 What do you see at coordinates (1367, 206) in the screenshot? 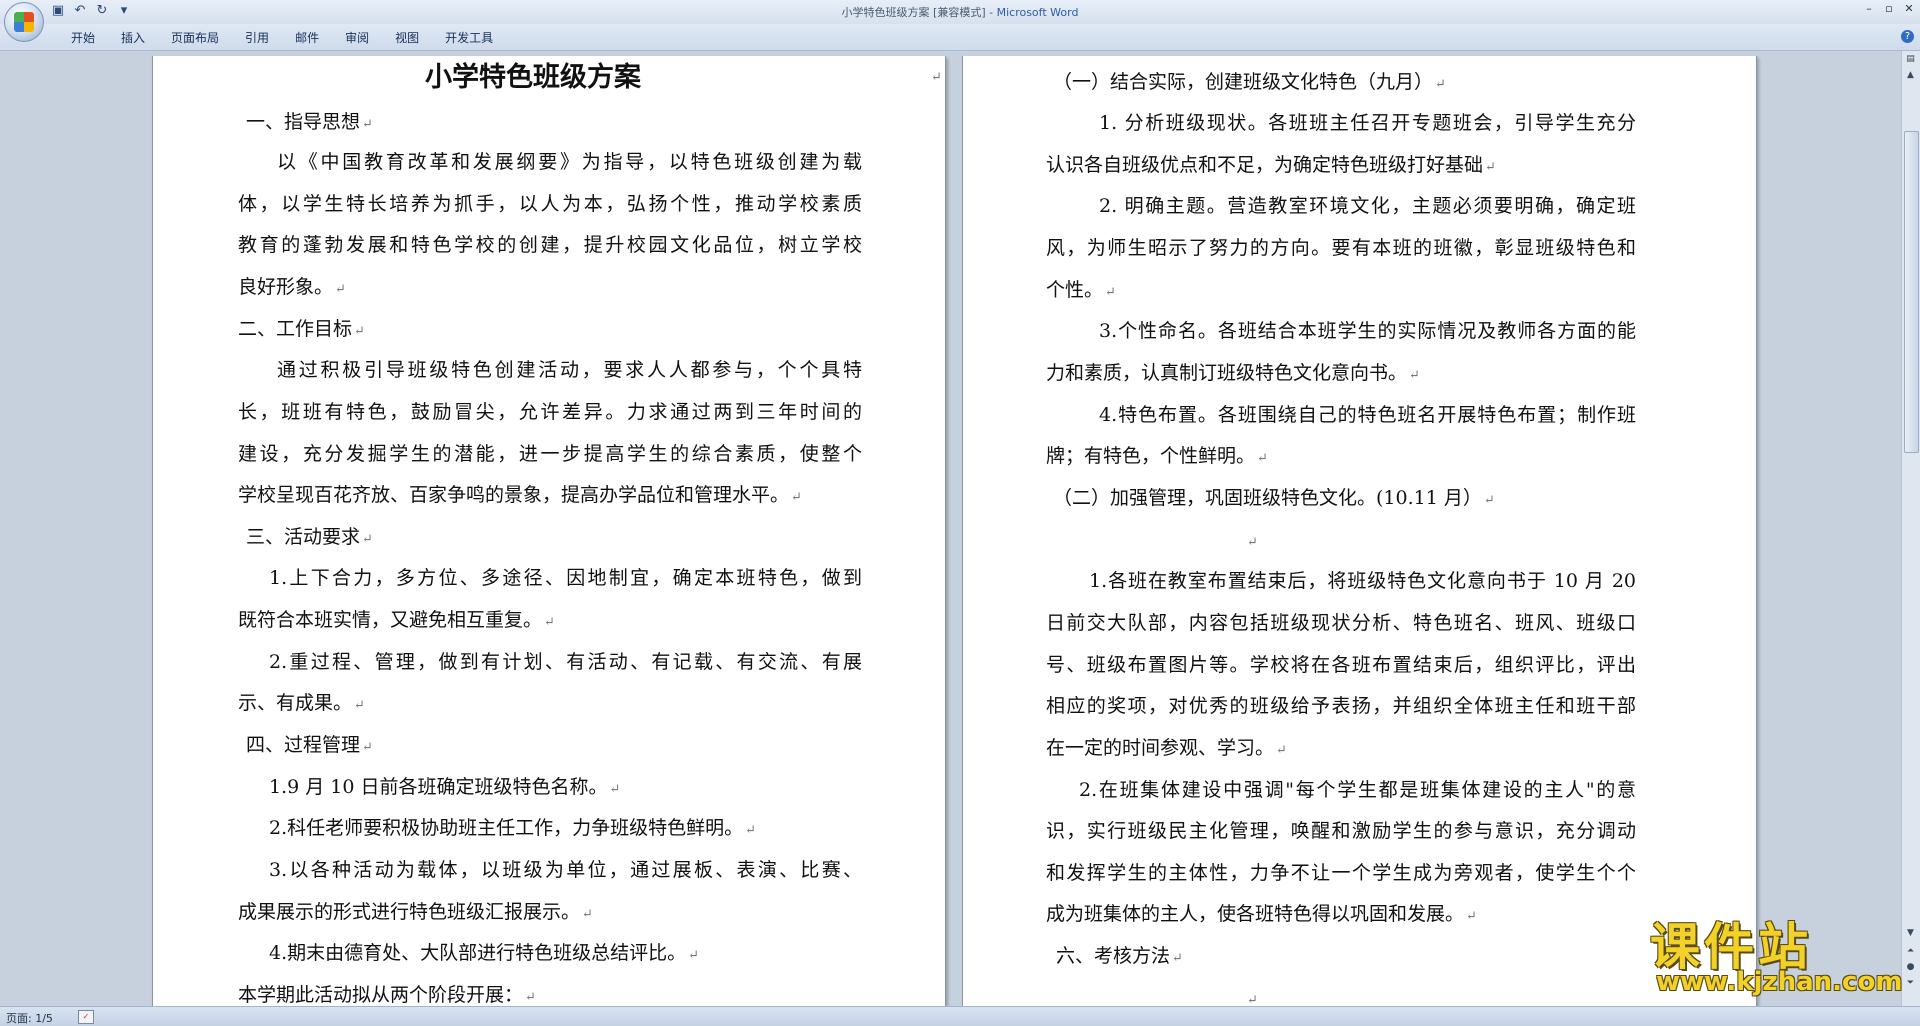
I see `paragraph-line: 2. 明确主题。营造教室环境文化，主题必须要明确，确定班` at bounding box center [1367, 206].